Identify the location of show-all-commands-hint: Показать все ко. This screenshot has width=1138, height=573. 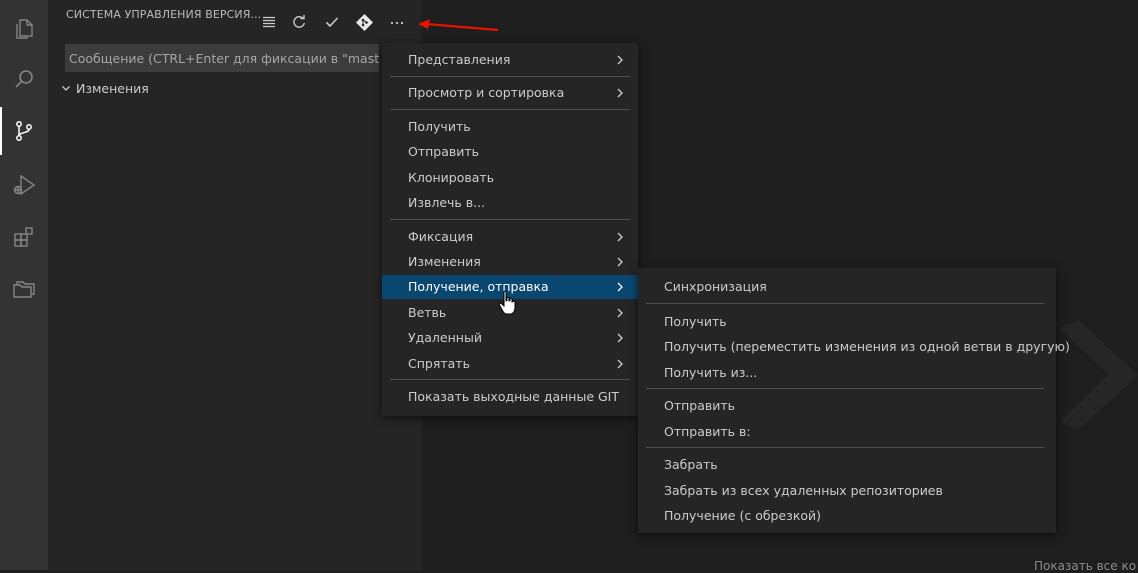
(1085, 566).